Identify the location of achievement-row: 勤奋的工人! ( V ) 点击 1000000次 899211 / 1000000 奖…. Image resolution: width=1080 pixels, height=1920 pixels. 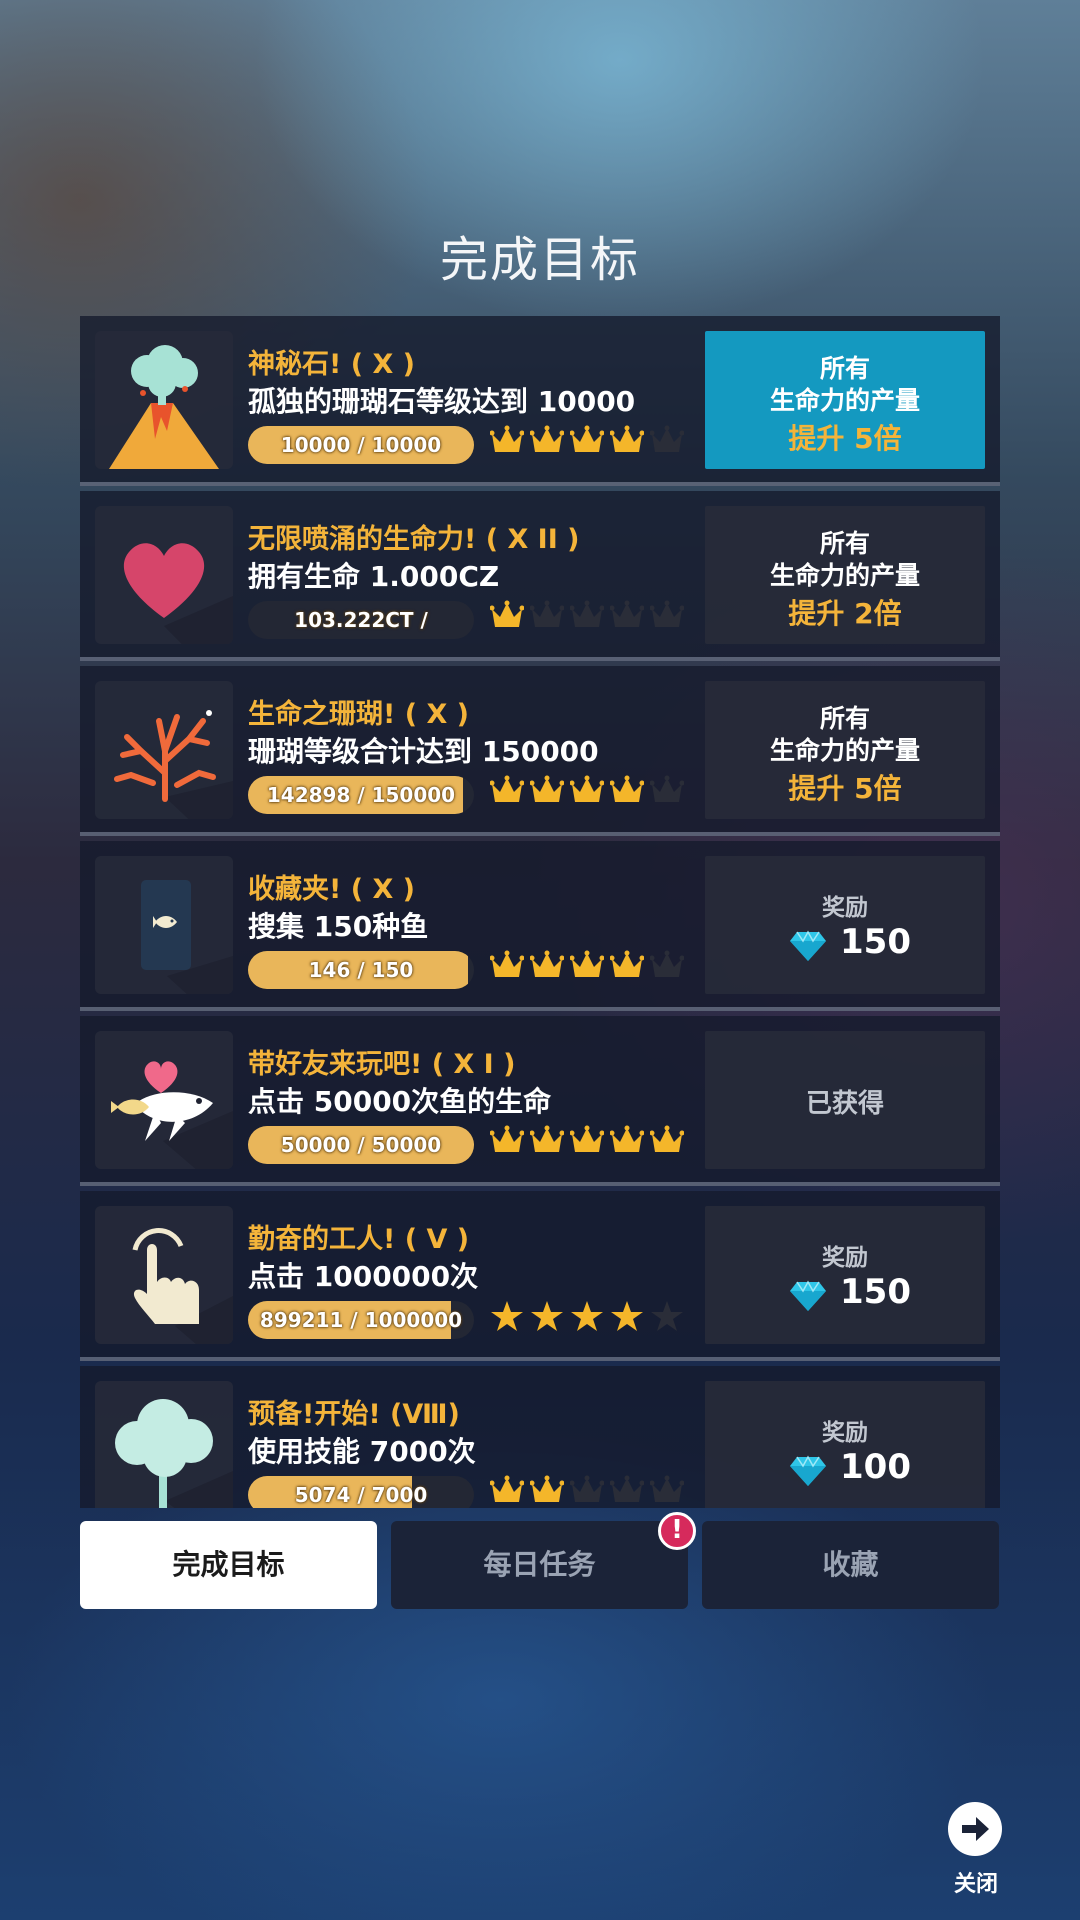
(540, 1276).